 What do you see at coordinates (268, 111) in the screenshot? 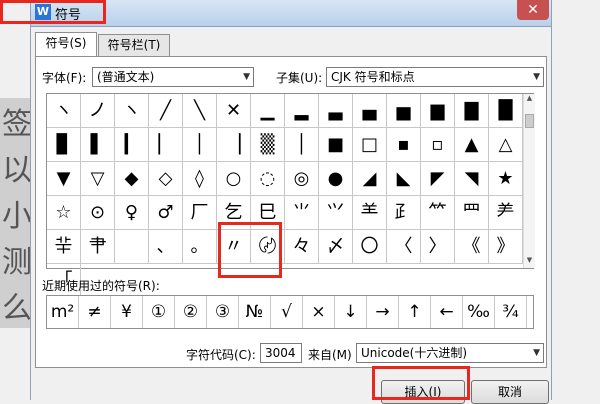
I see `symbol-cell: ▁` at bounding box center [268, 111].